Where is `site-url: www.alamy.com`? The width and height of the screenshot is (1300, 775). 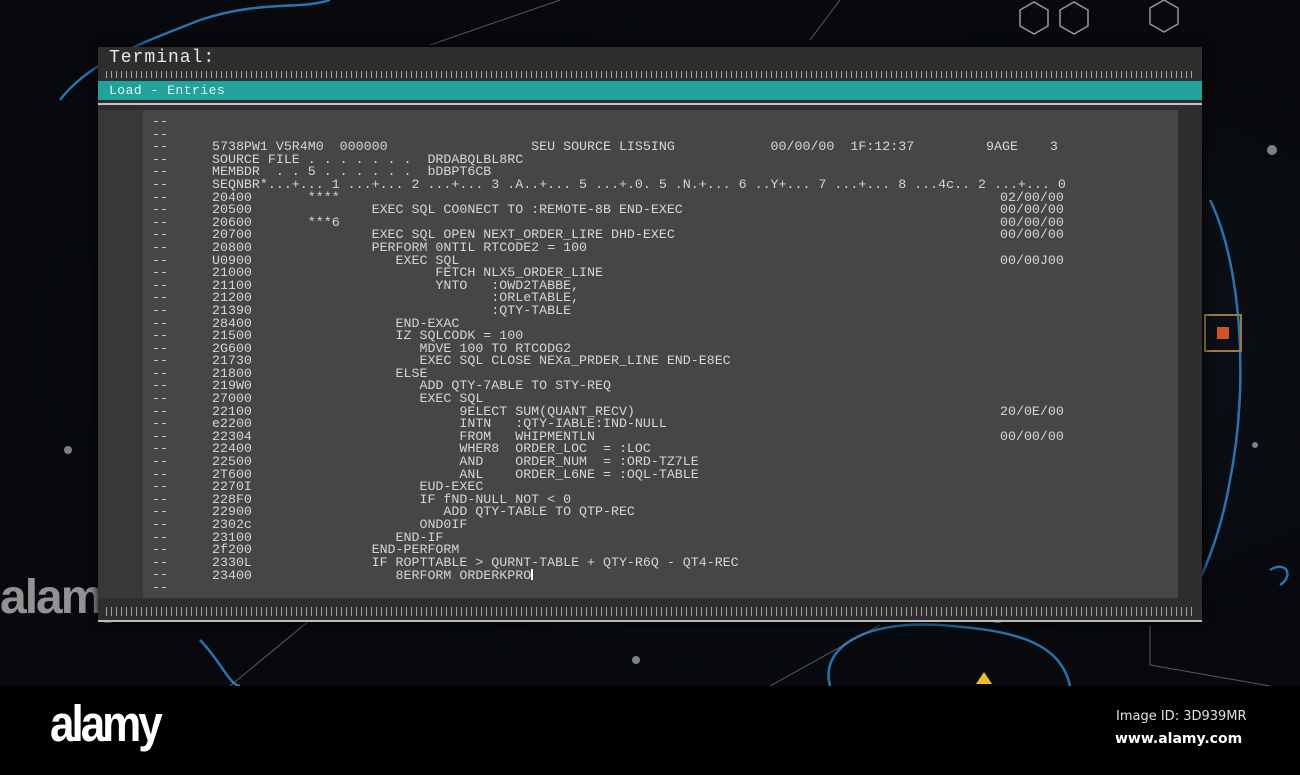 site-url: www.alamy.com is located at coordinates (1179, 739).